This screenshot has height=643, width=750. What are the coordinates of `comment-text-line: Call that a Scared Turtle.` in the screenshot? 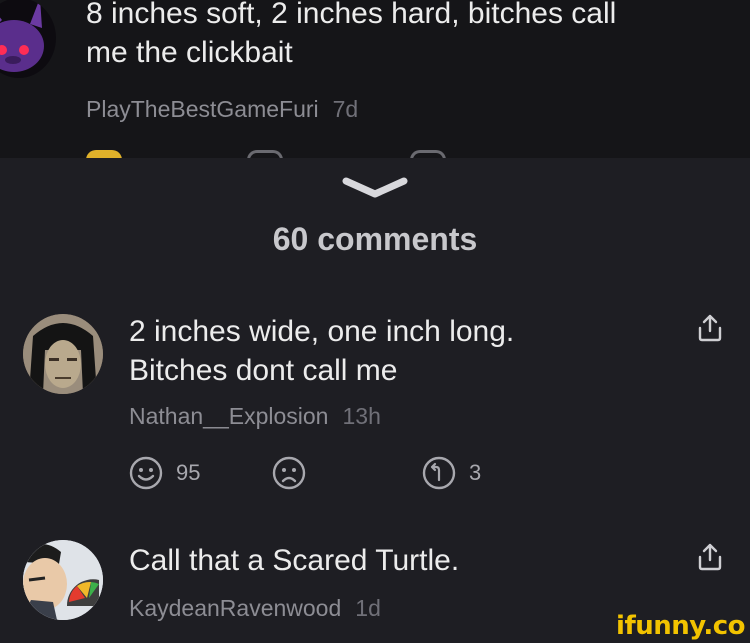 It's located at (294, 560).